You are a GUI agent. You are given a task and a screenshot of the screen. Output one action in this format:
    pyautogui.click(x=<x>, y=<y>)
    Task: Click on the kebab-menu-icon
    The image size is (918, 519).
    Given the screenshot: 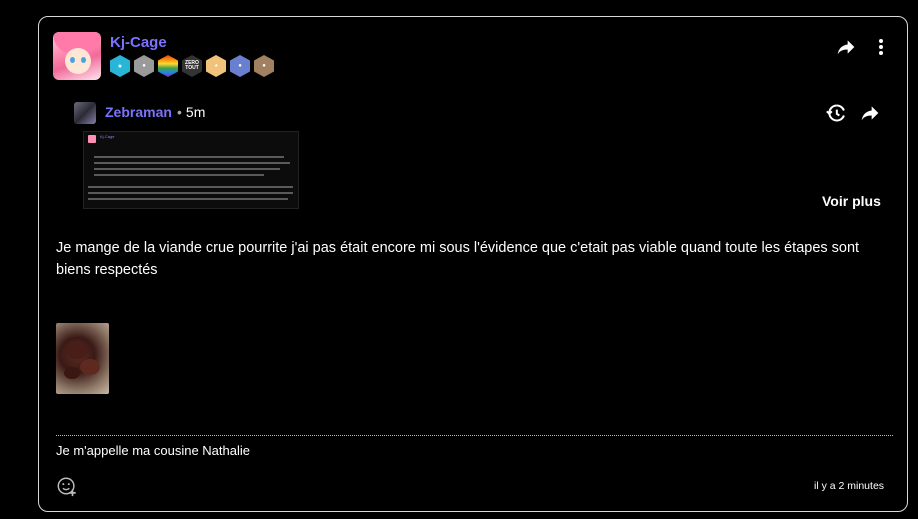 What is the action you would take?
    pyautogui.click(x=881, y=47)
    